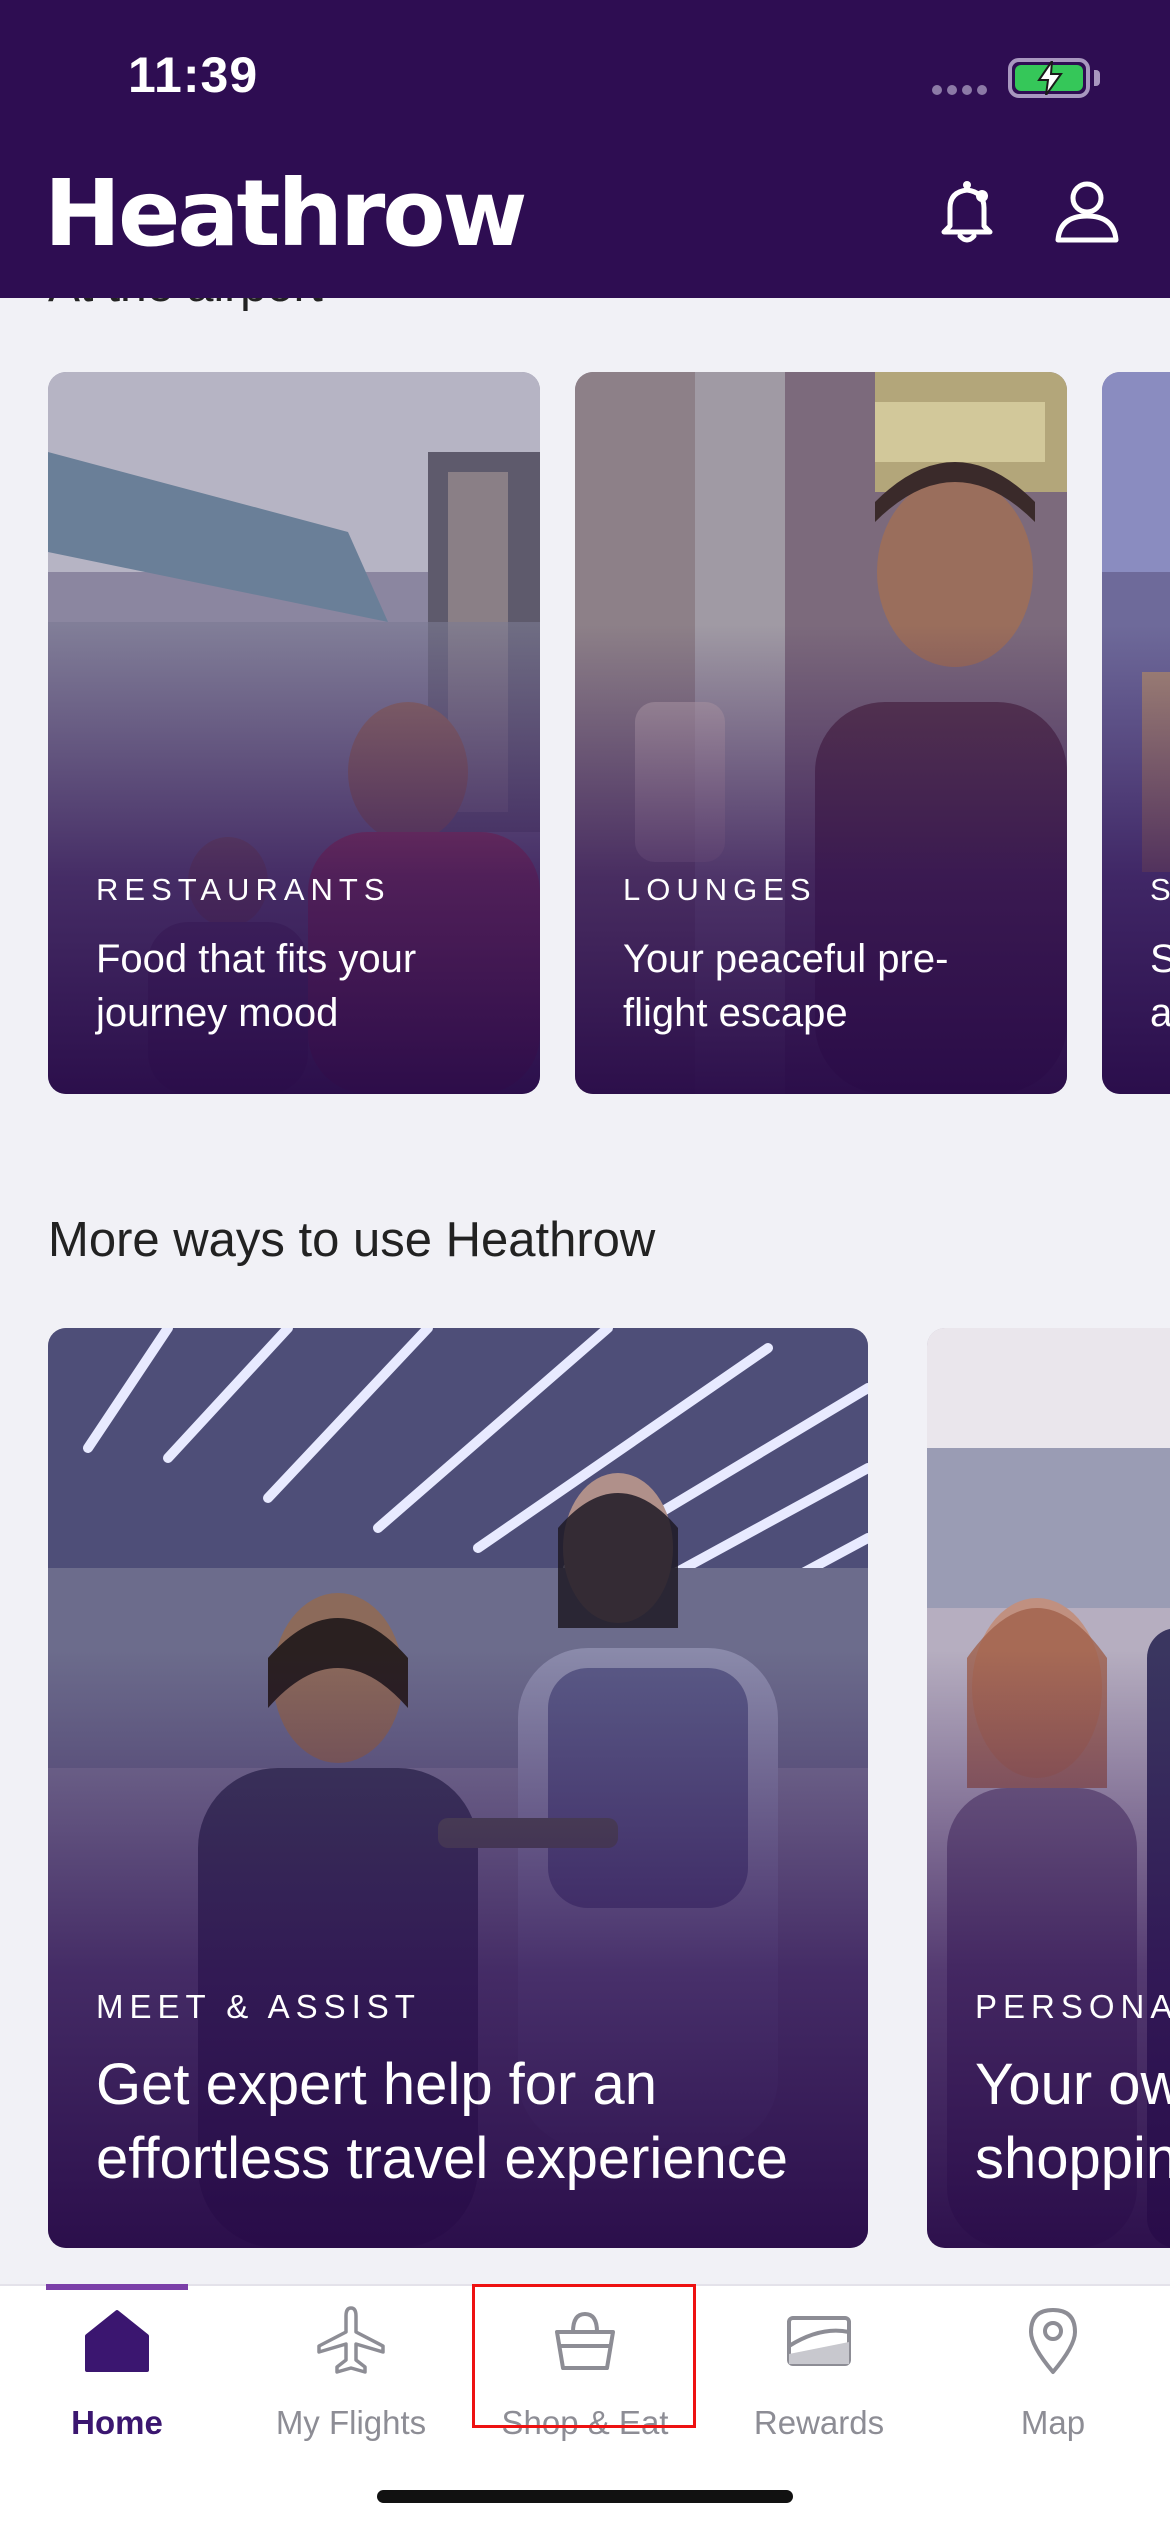 The height and width of the screenshot is (2532, 1170). What do you see at coordinates (1087, 211) in the screenshot?
I see `account-icon` at bounding box center [1087, 211].